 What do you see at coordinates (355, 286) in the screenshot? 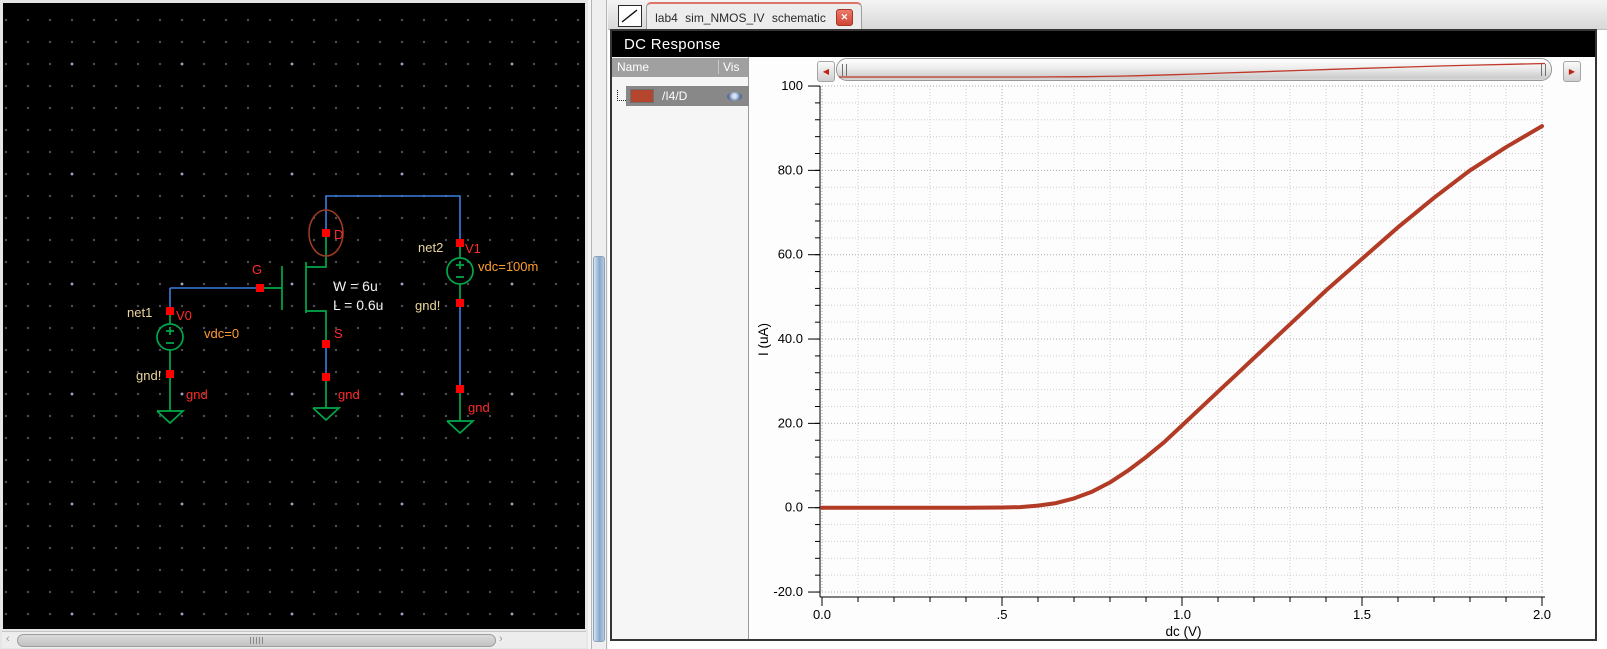
I see `device-param: W = 6u` at bounding box center [355, 286].